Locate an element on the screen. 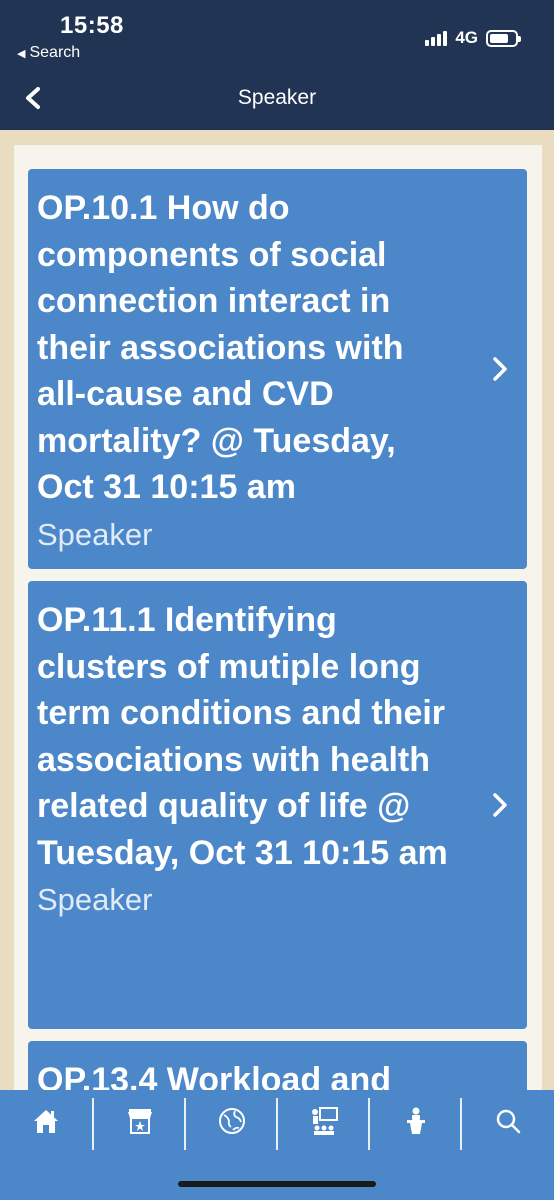 The width and height of the screenshot is (554, 1200). tab-search is located at coordinates (508, 1121).